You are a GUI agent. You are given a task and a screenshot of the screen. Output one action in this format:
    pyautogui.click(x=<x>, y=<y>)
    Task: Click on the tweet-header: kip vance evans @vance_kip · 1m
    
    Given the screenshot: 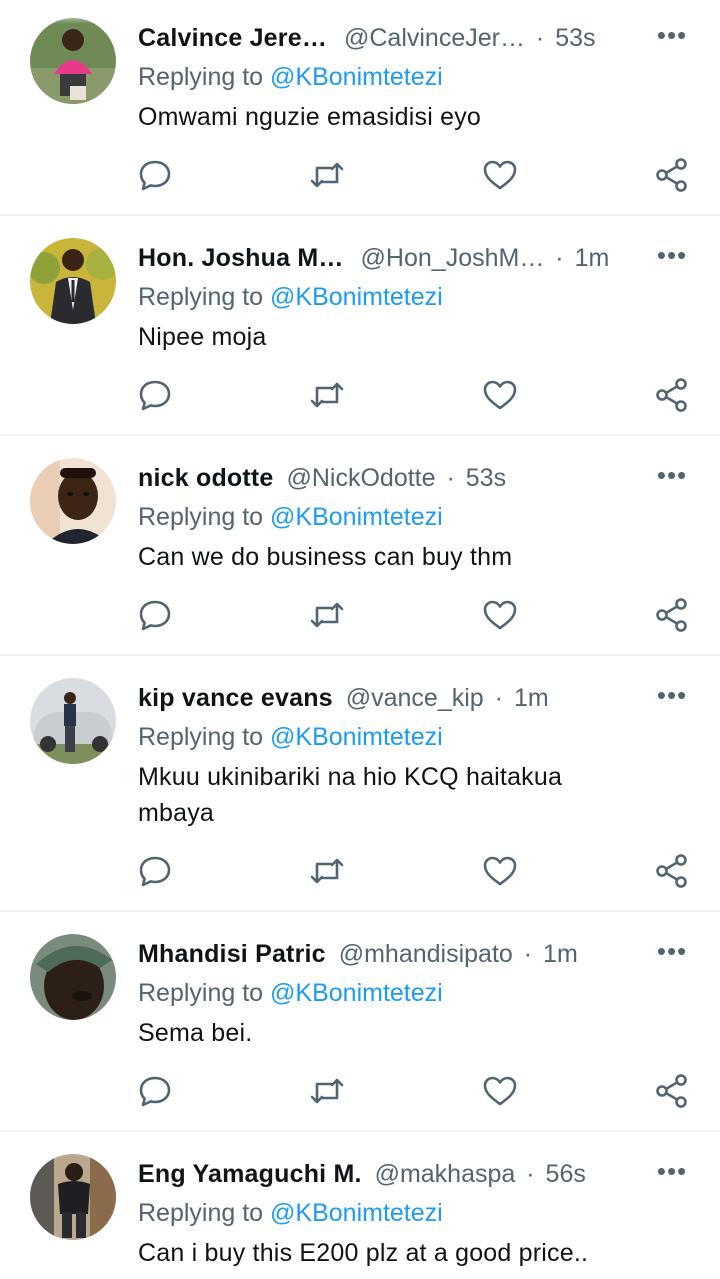 What is the action you would take?
    pyautogui.click(x=388, y=698)
    